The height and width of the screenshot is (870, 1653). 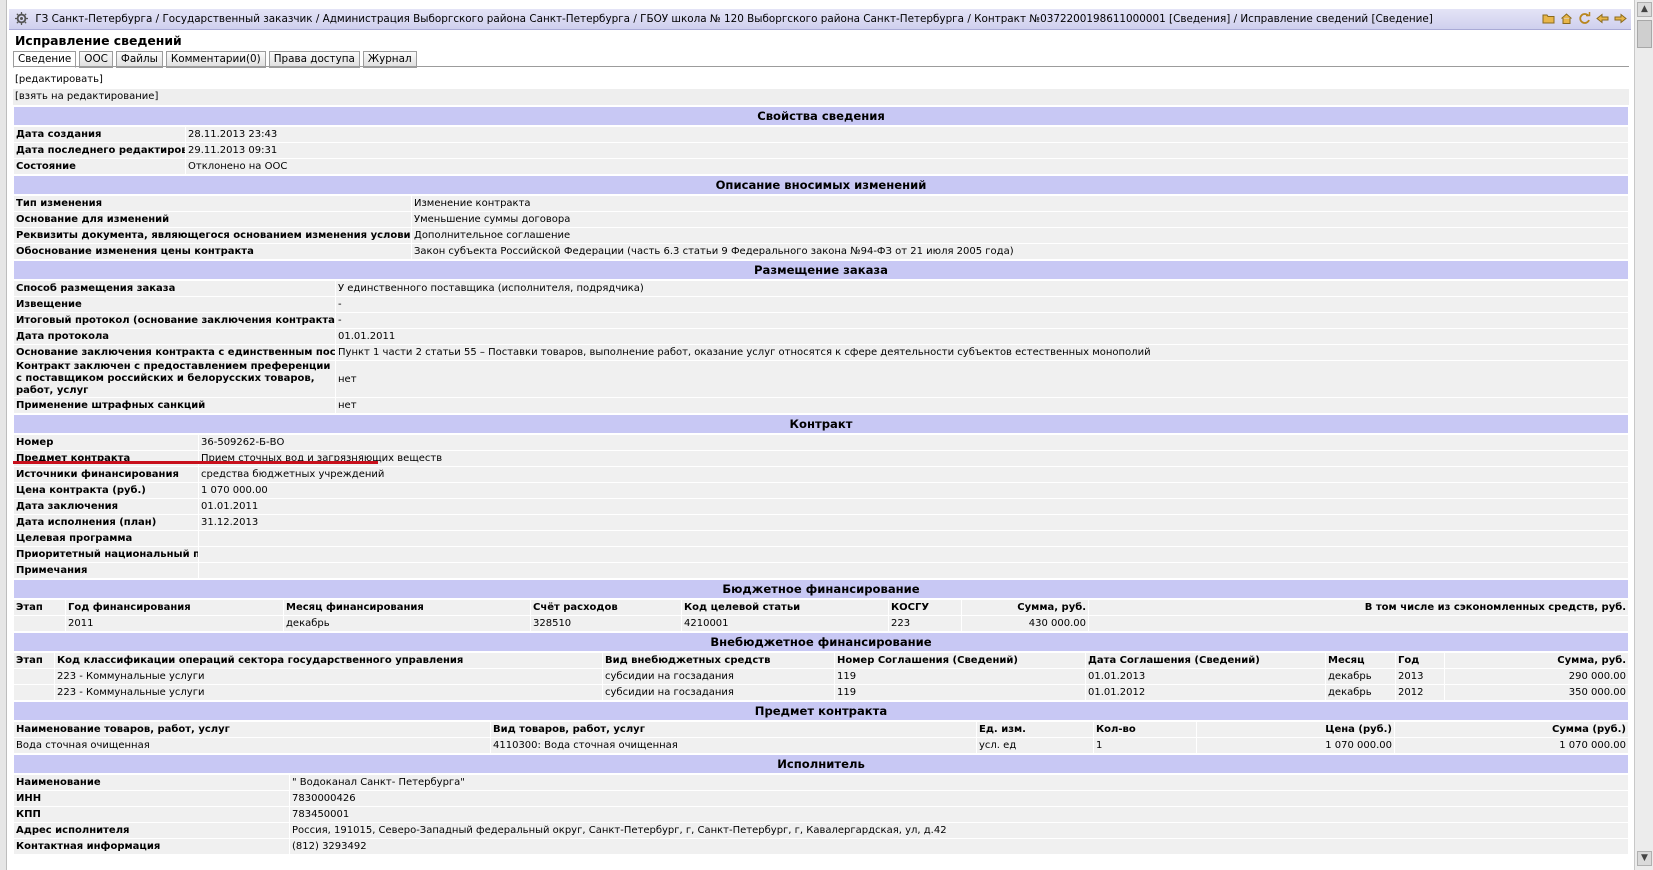 I want to click on column-header: Сумма, руб., so click(x=1536, y=660).